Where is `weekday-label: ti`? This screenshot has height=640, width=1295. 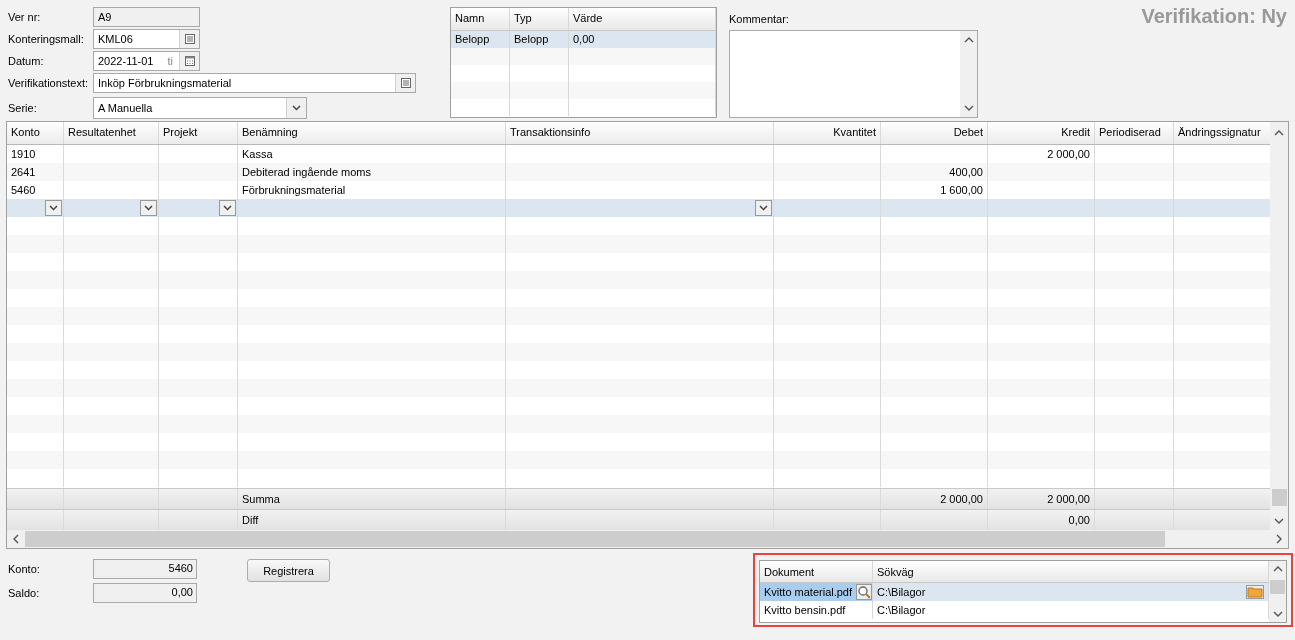 weekday-label: ti is located at coordinates (170, 61).